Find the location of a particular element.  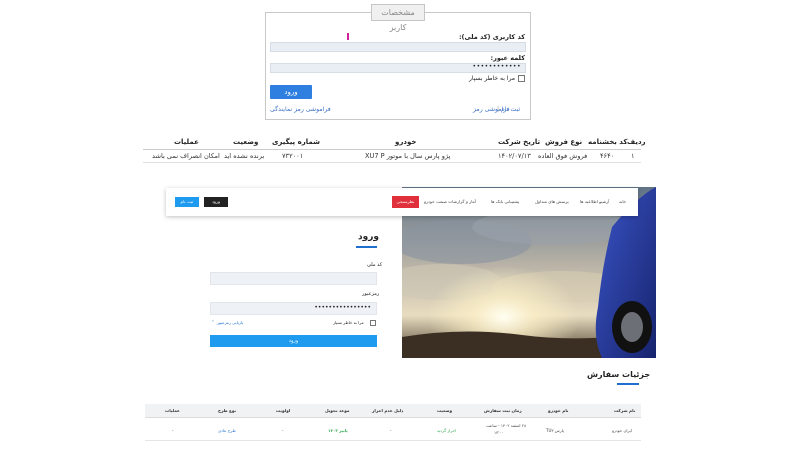

dh-status: وضعیت is located at coordinates (445, 410).